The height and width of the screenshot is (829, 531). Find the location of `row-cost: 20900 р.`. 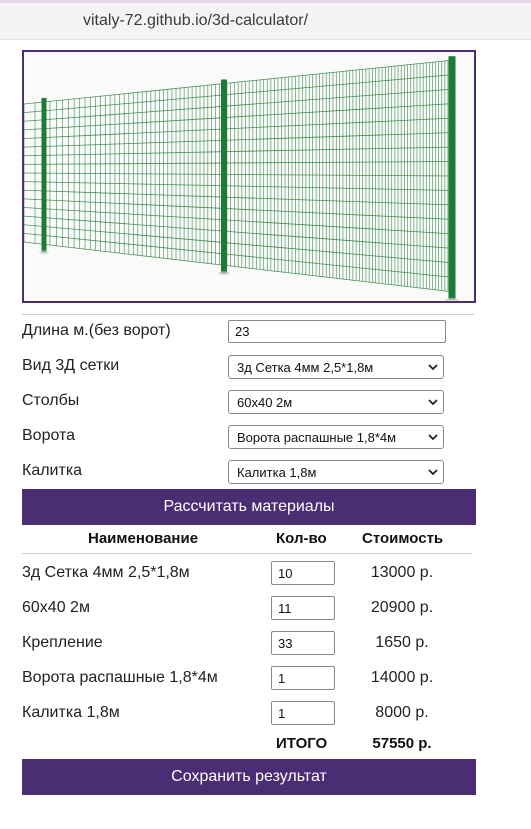

row-cost: 20900 р. is located at coordinates (402, 607).